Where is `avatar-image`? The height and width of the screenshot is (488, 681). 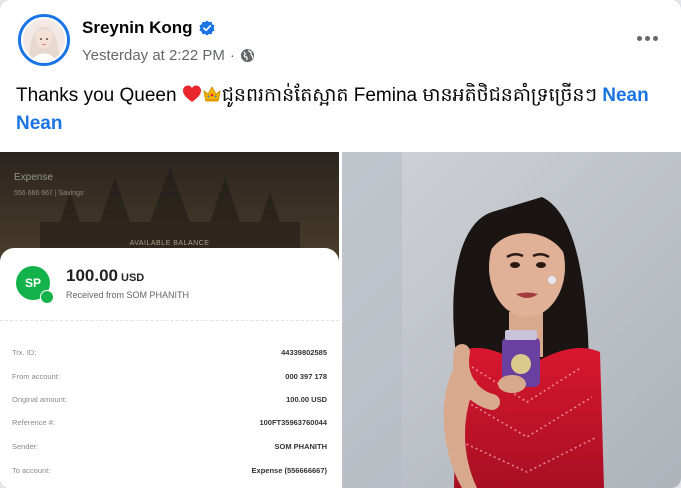 avatar-image is located at coordinates (44, 40).